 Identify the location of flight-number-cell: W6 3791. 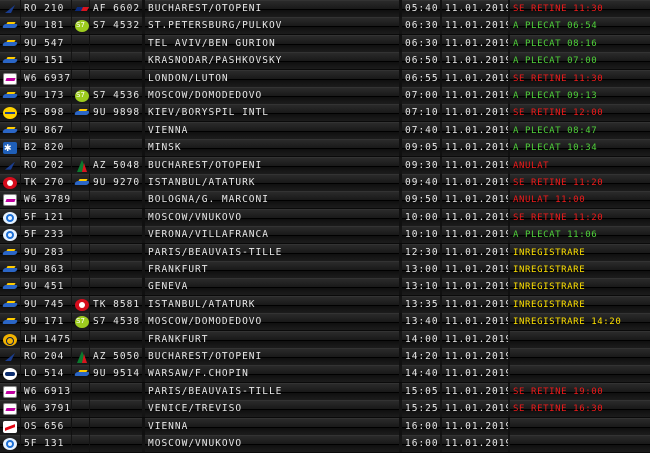
(46, 409).